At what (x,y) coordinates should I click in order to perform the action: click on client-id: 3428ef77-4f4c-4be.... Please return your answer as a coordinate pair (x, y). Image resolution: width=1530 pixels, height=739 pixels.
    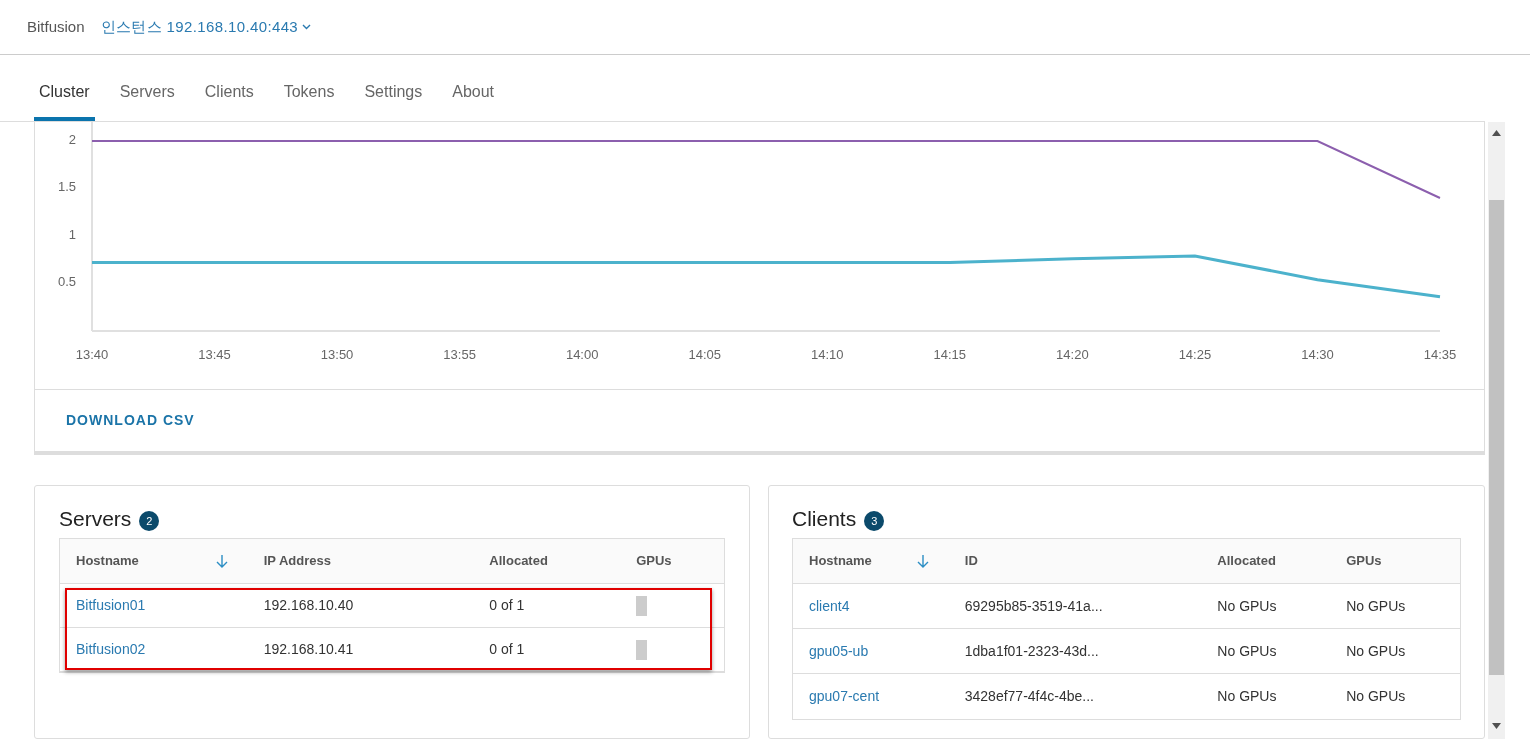
    Looking at the image, I should click on (1029, 696).